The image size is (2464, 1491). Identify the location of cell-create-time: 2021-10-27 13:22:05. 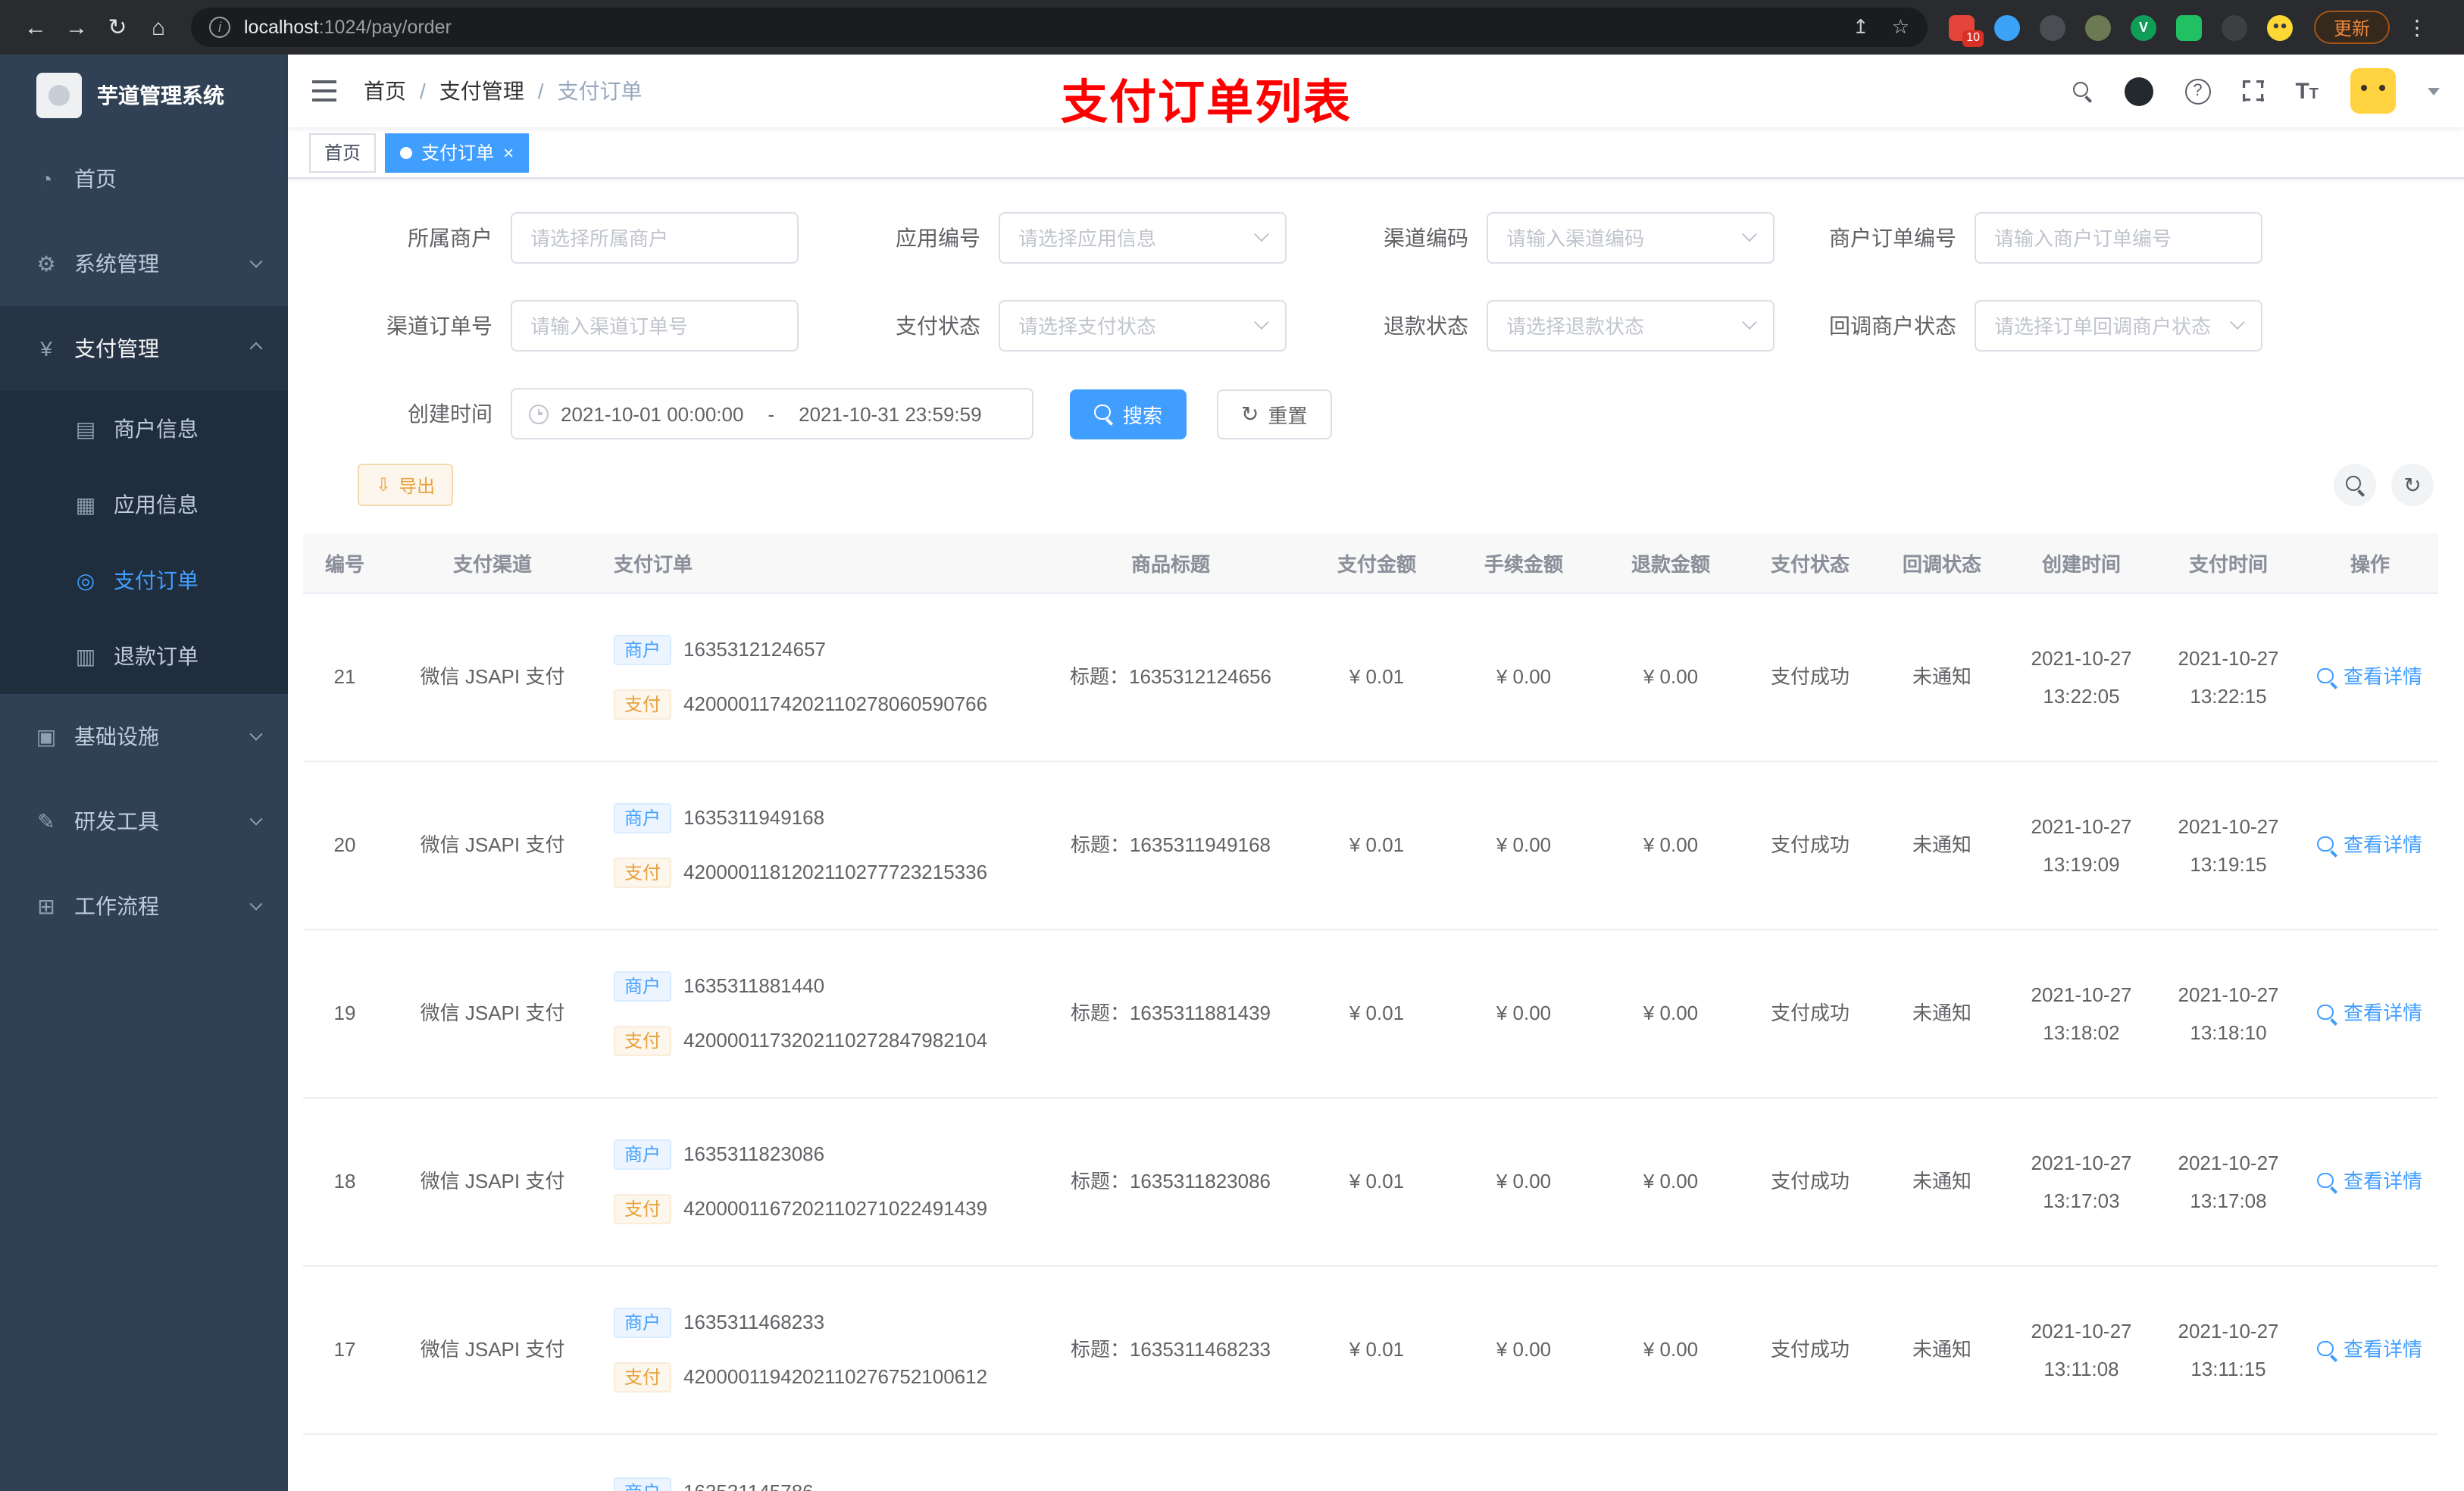
(2081, 677).